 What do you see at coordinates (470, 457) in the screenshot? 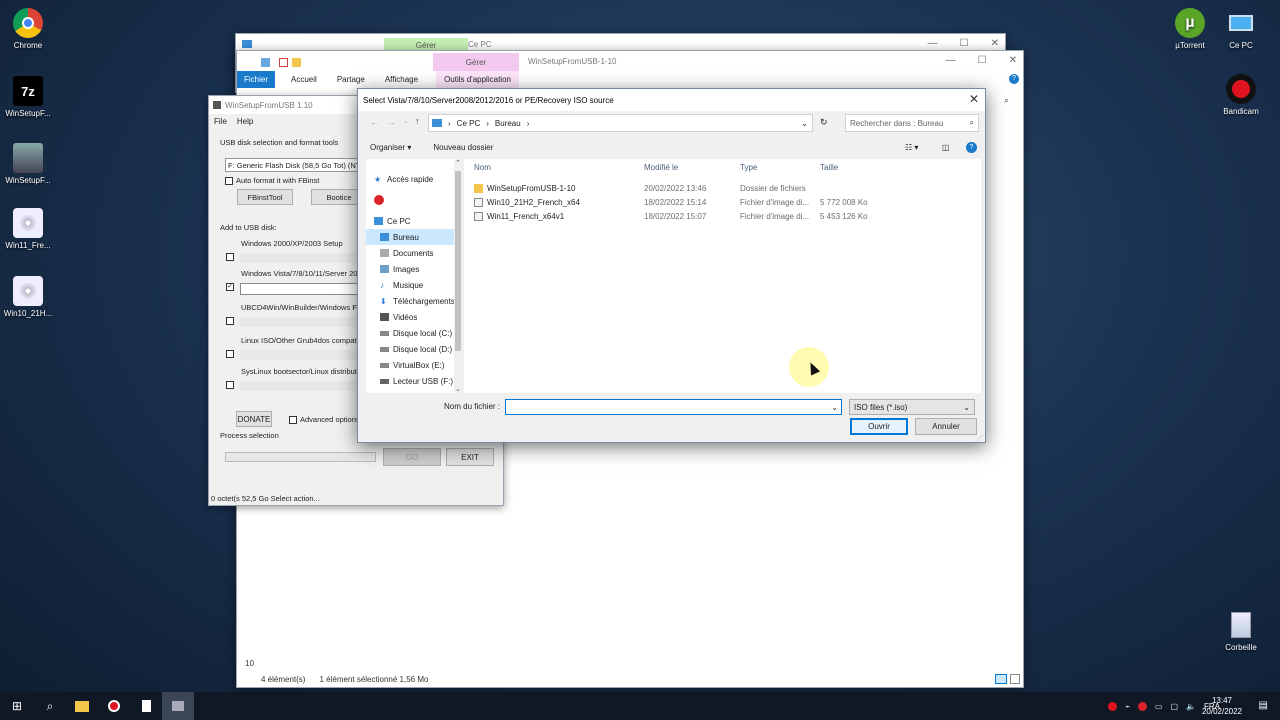
I see `exit-button: EXIT` at bounding box center [470, 457].